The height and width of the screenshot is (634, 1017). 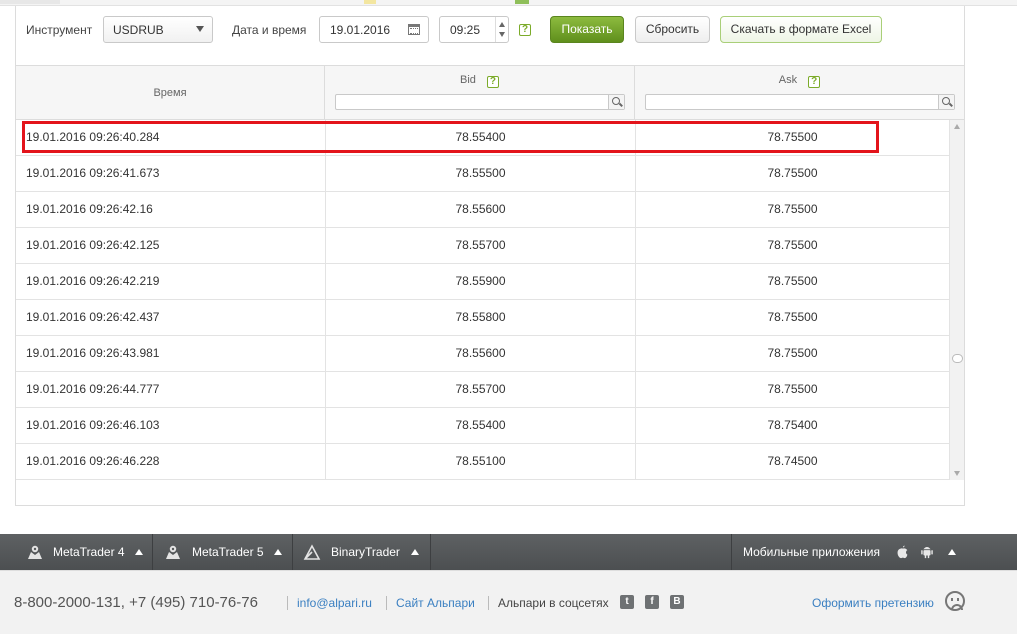 I want to click on dropdown-arrow-icon, so click(x=200, y=29).